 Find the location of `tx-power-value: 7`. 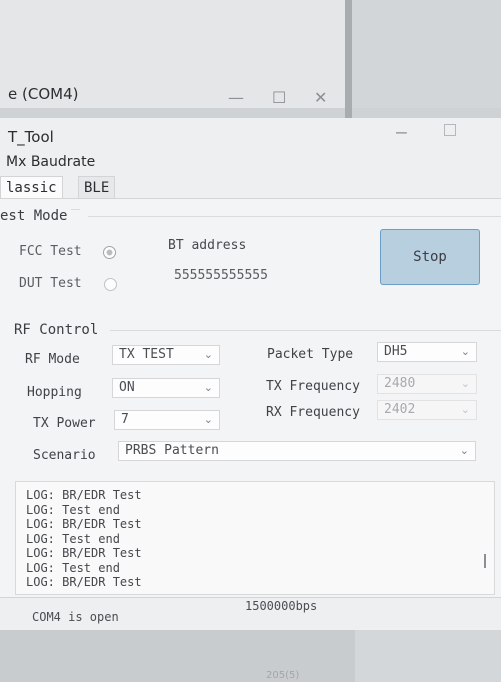

tx-power-value: 7 is located at coordinates (125, 419).